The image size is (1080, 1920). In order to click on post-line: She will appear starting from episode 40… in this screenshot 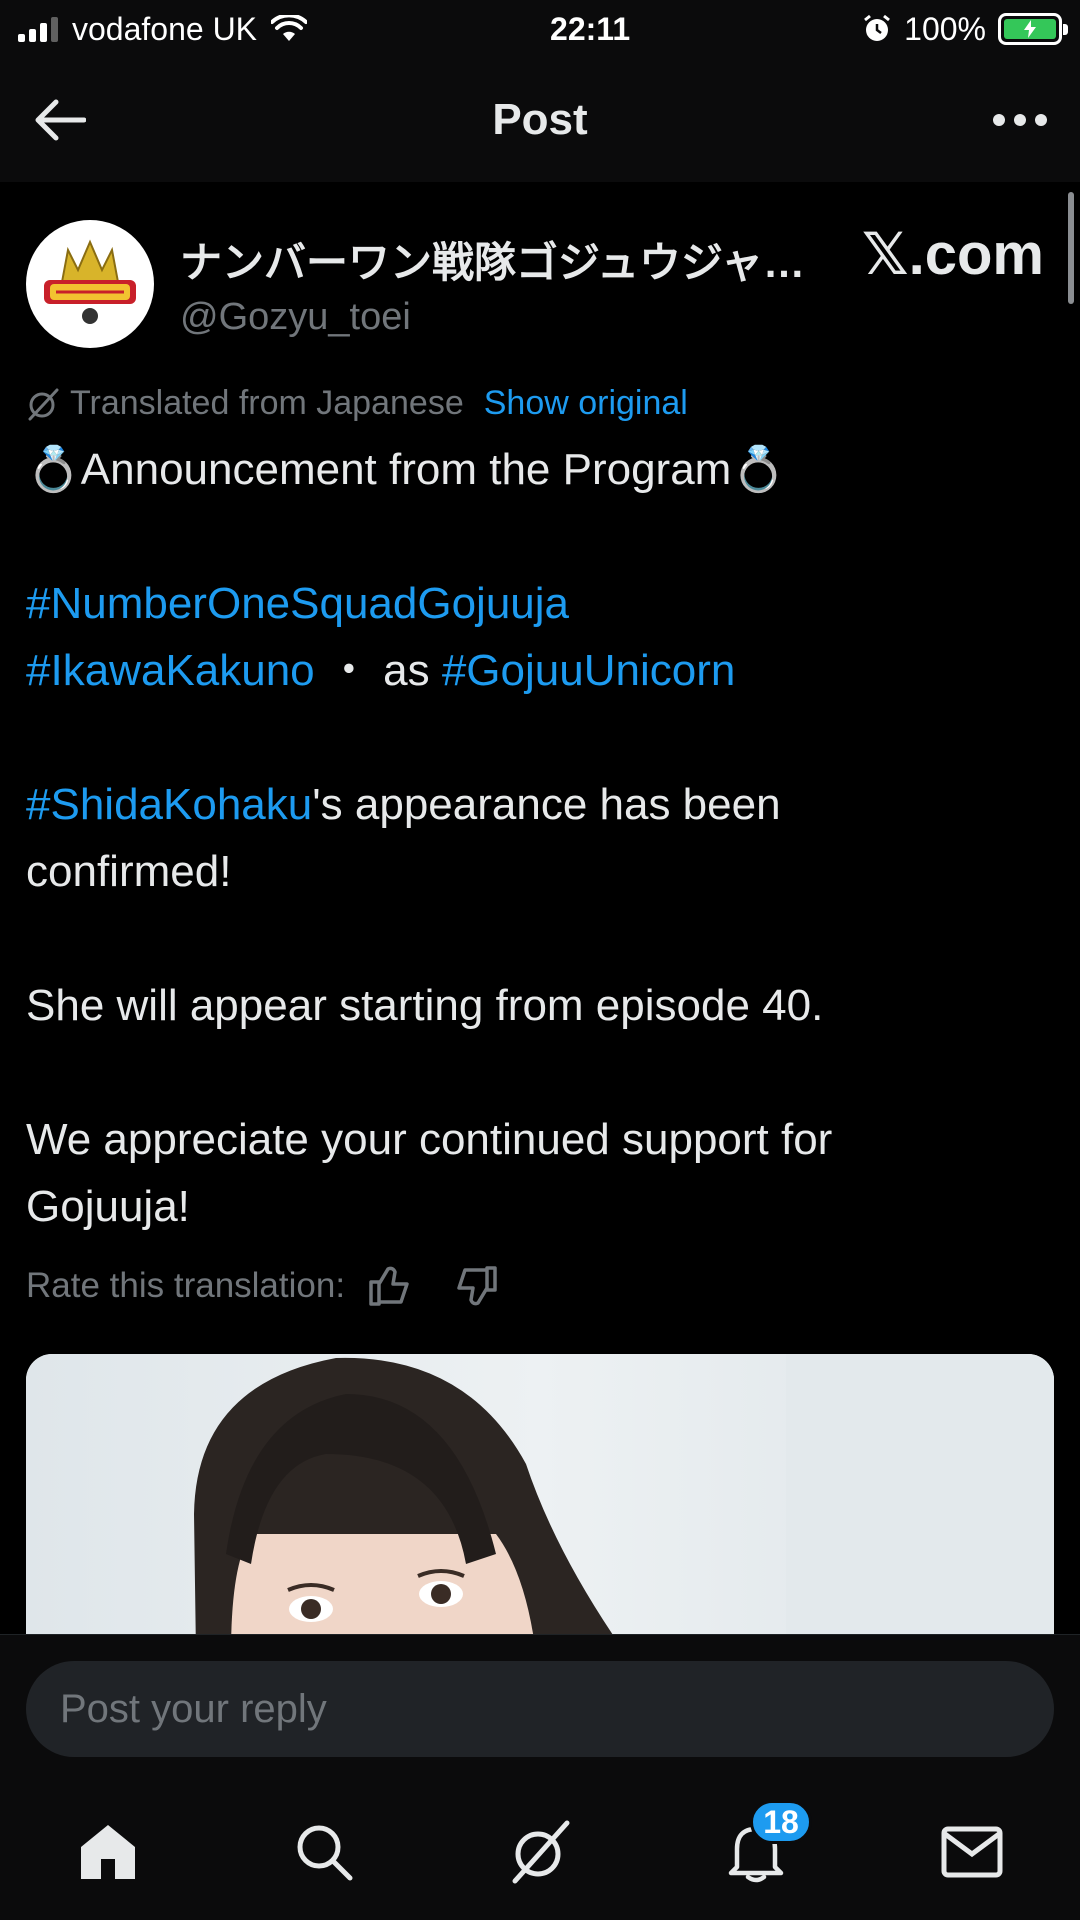, I will do `click(425, 1005)`.